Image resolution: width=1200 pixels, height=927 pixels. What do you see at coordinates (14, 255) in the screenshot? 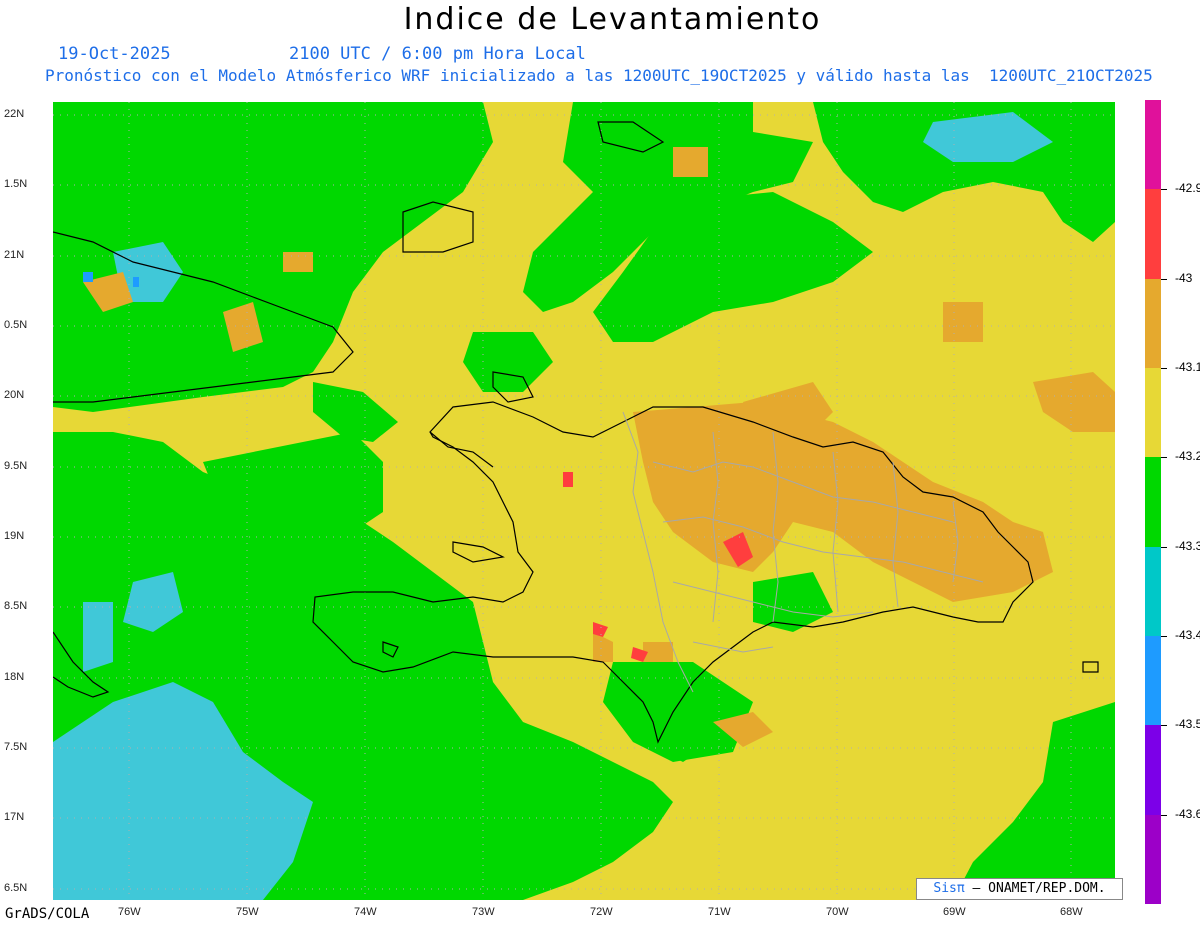
I see `latitude-label: 21N` at bounding box center [14, 255].